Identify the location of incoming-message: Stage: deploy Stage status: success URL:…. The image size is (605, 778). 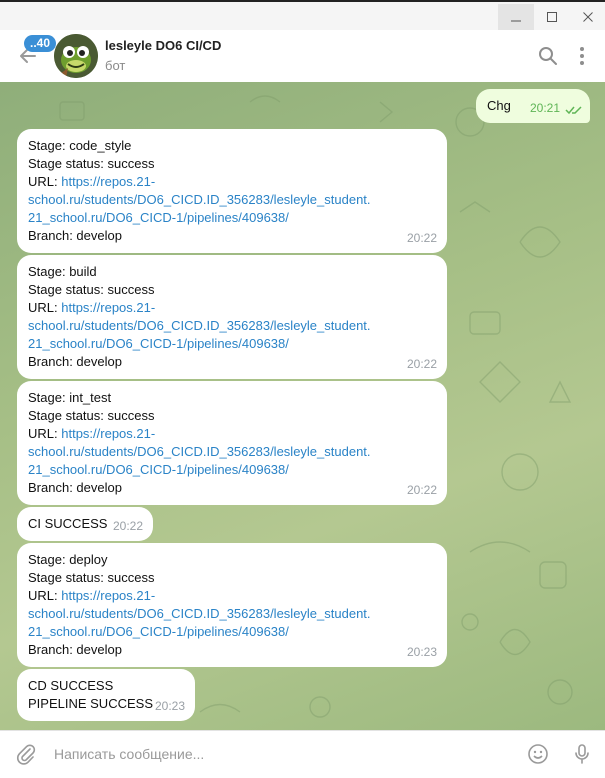
(232, 605).